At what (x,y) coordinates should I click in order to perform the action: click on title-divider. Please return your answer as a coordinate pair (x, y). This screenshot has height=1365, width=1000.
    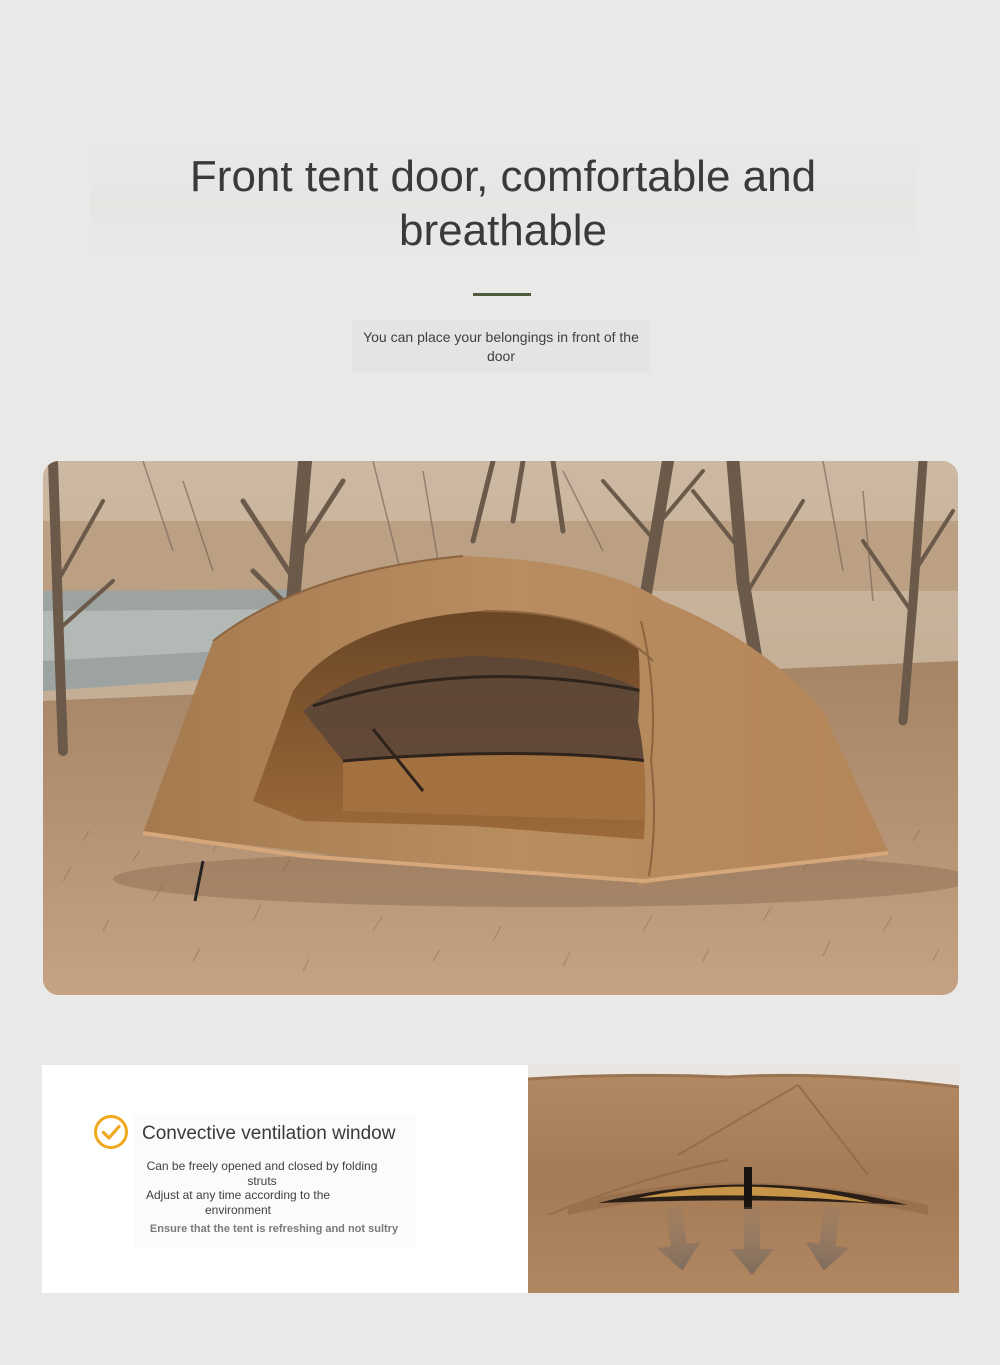
    Looking at the image, I should click on (502, 294).